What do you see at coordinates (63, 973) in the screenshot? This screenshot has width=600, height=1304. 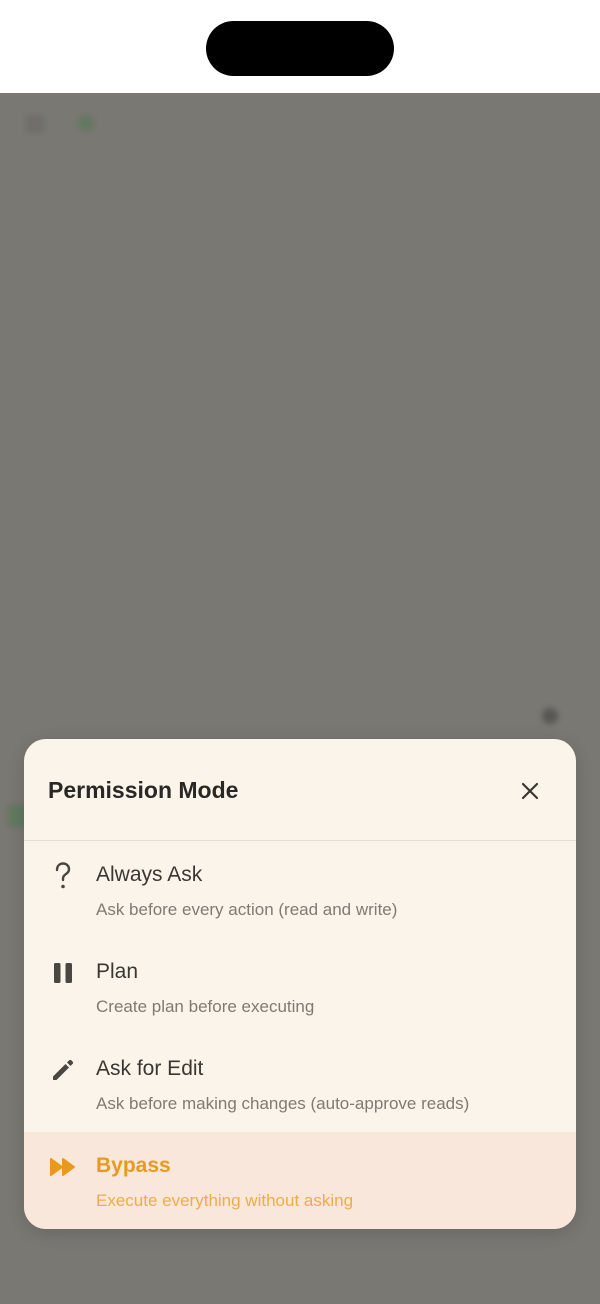 I see `pause-icon` at bounding box center [63, 973].